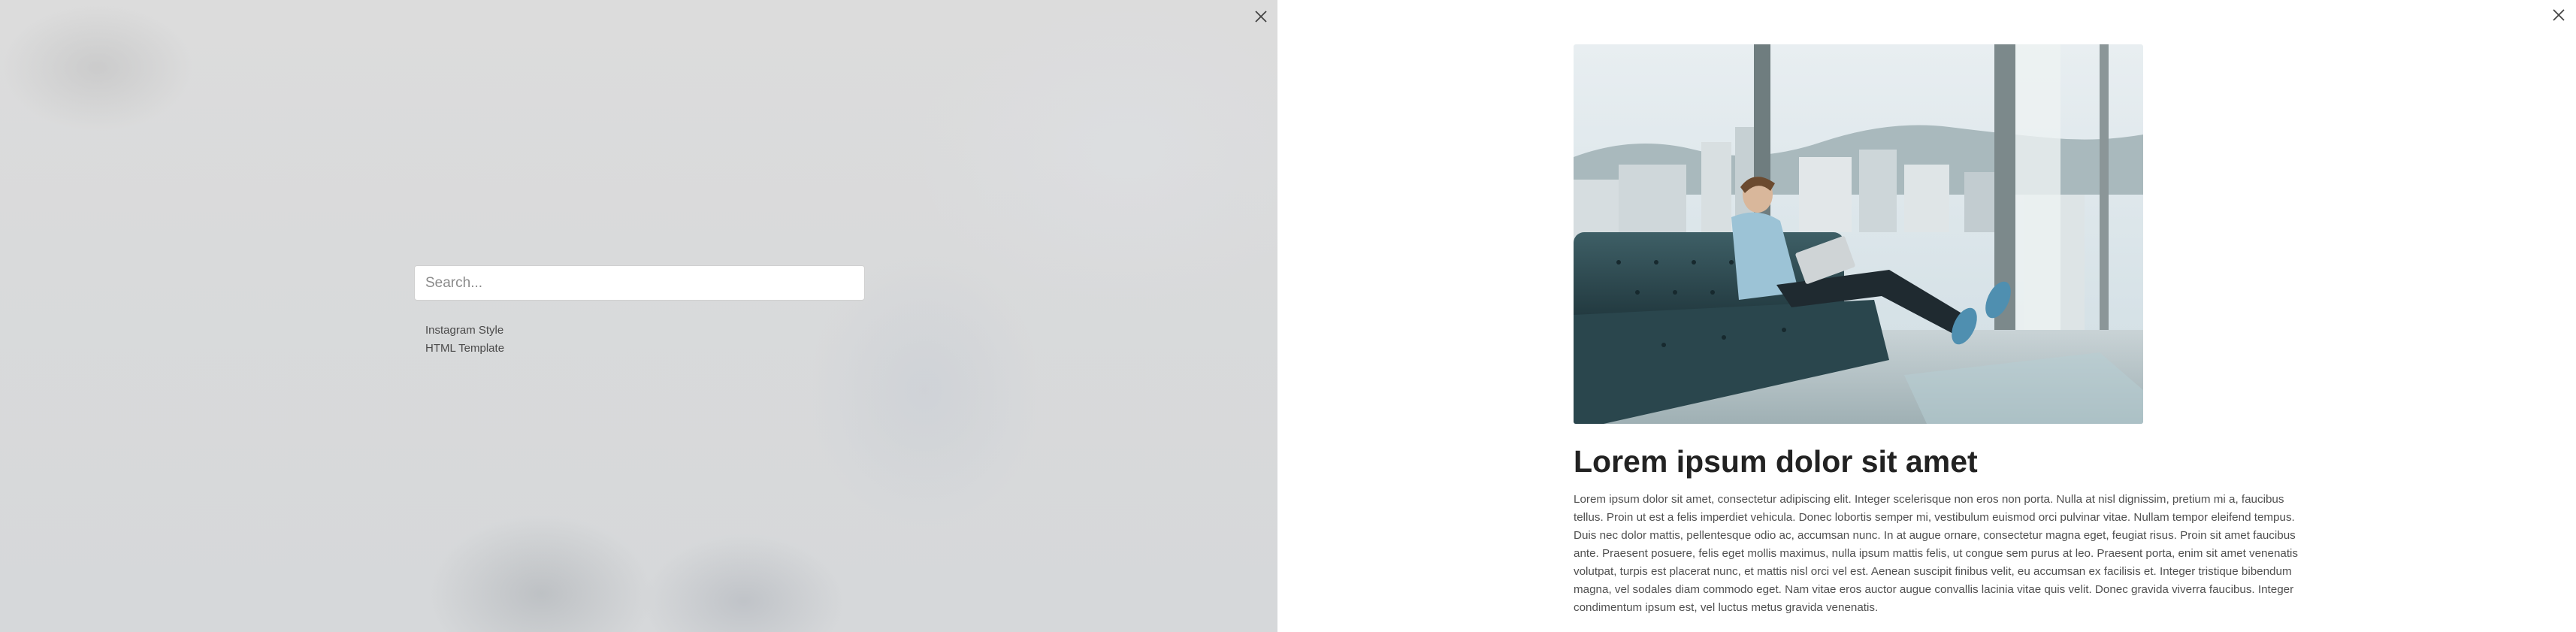 Image resolution: width=2576 pixels, height=632 pixels. Describe the element at coordinates (1776, 462) in the screenshot. I see `article-title: Lorem ipsum dolor sit amet` at that location.